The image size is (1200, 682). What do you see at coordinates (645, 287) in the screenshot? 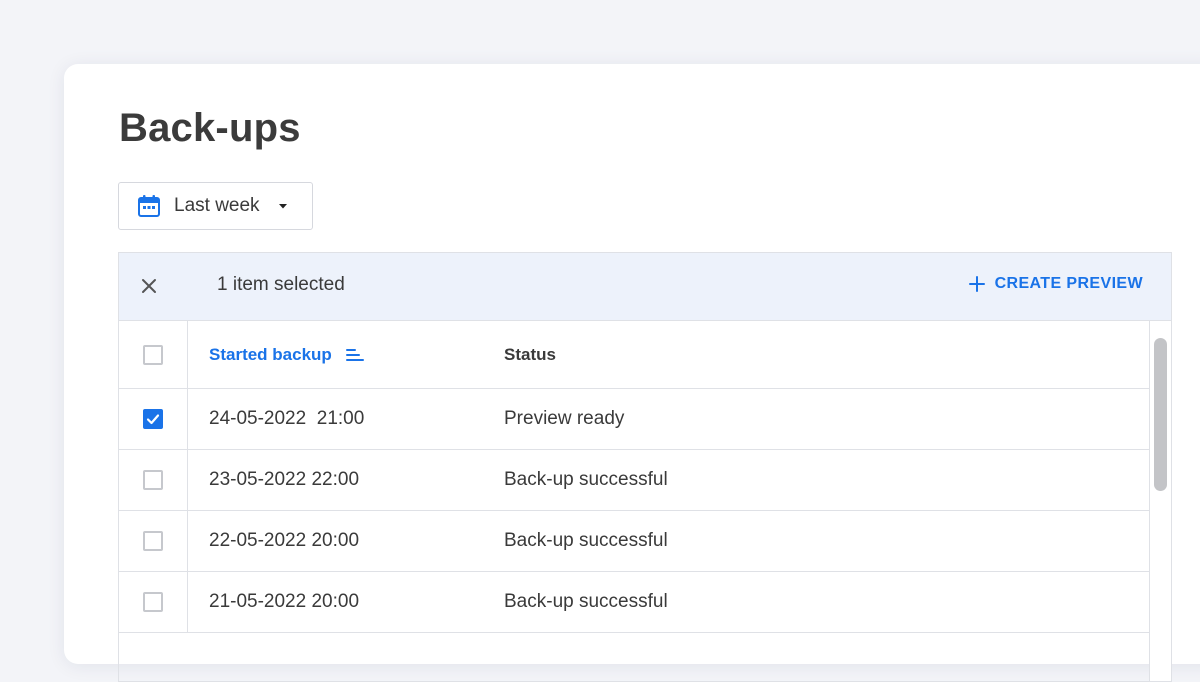
I see `selection-bar: 1 item selected CREATE PREVIEW` at bounding box center [645, 287].